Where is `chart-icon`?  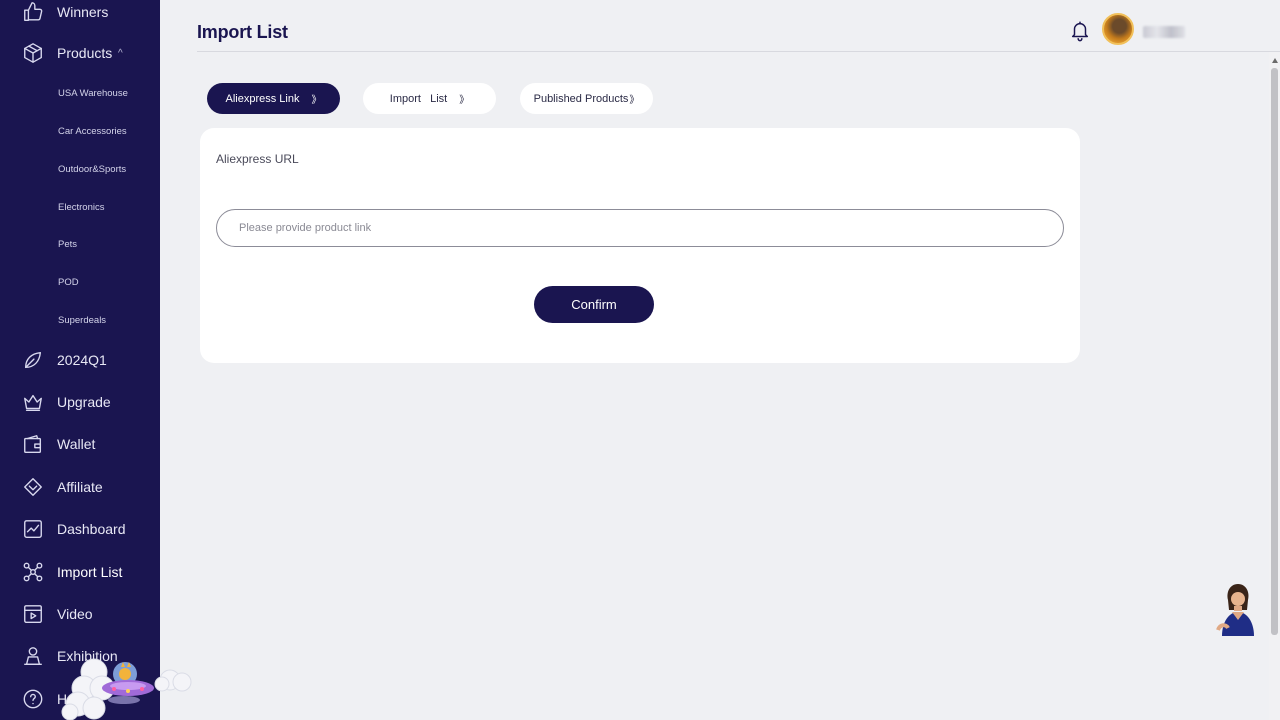 chart-icon is located at coordinates (33, 529).